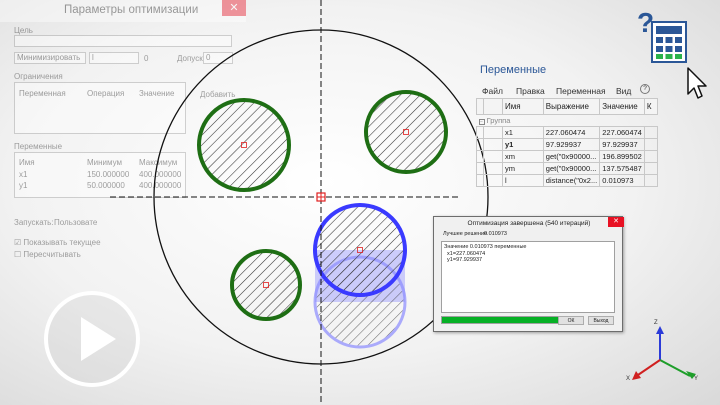 This screenshot has height=405, width=720. Describe the element at coordinates (522, 144) in the screenshot. I see `var-name: y1` at that location.